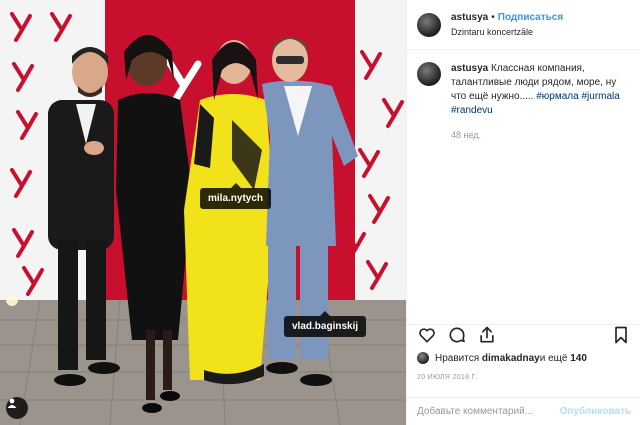 This screenshot has height=425, width=640. Describe the element at coordinates (578, 358) in the screenshot. I see `likes-count: 140` at that location.